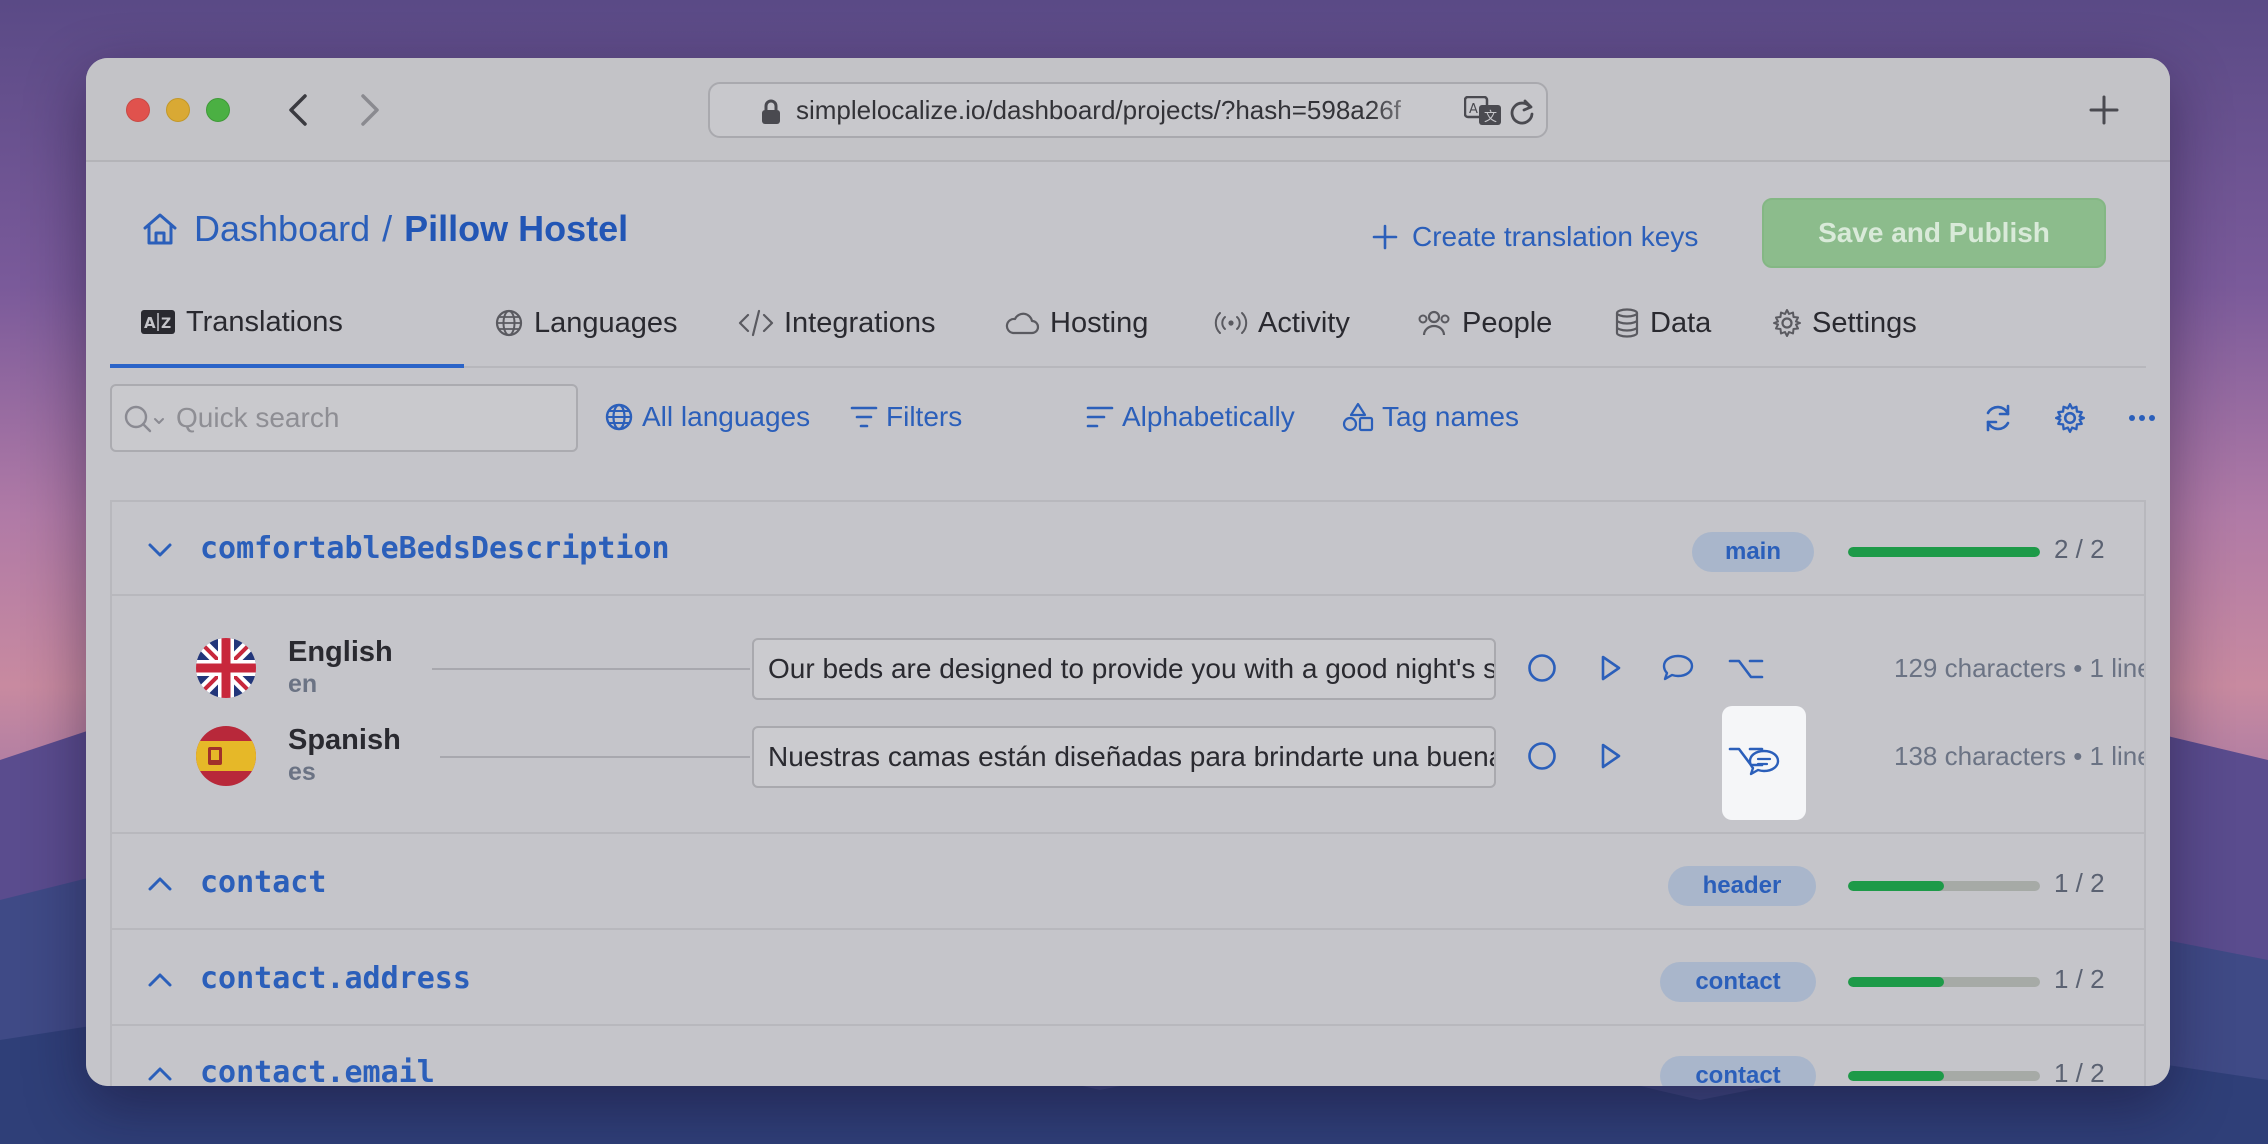 This screenshot has height=1144, width=2268. Describe the element at coordinates (435, 549) in the screenshot. I see `key-name: comfortableBedsDescription` at that location.